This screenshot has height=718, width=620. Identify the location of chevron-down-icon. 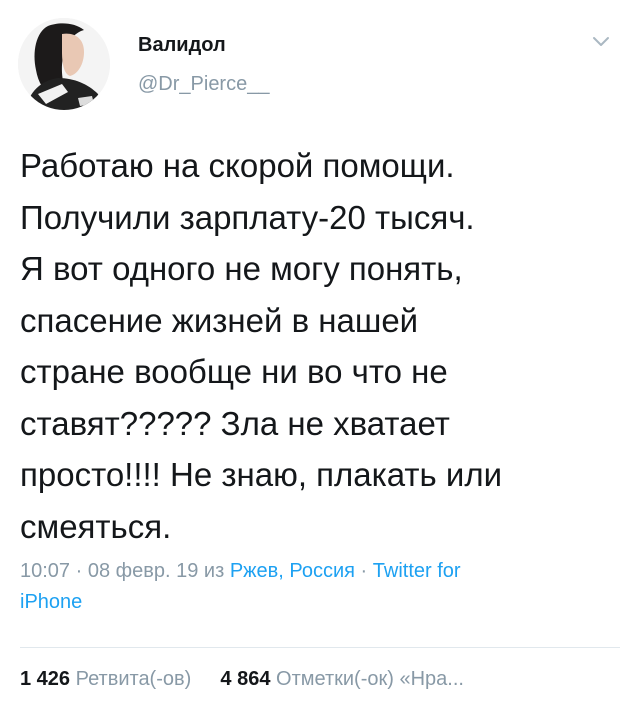
(601, 42).